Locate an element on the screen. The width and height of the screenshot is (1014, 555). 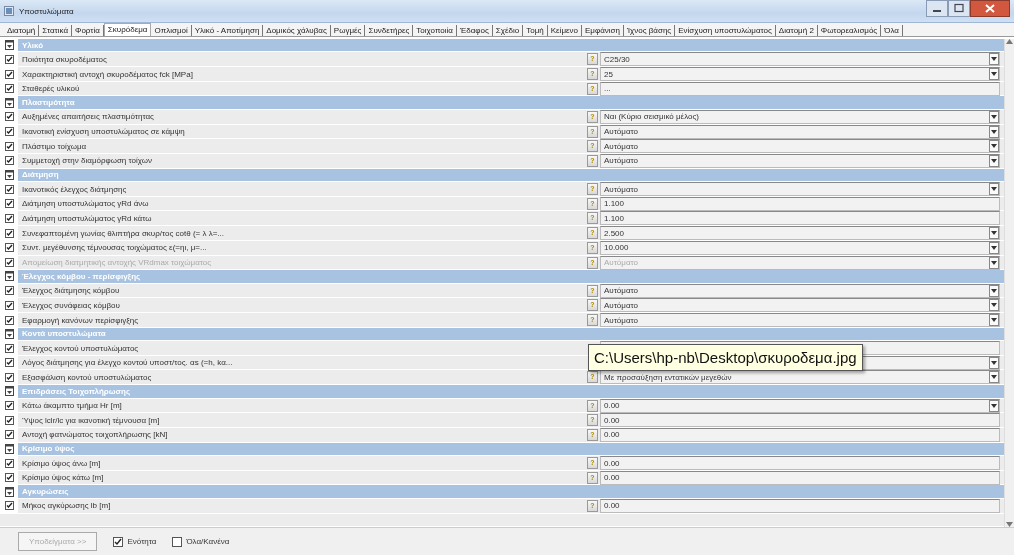
property-label: Ικανοτική ενίσχυση υποστυλώματος σε κάμψη is located at coordinates (103, 132).